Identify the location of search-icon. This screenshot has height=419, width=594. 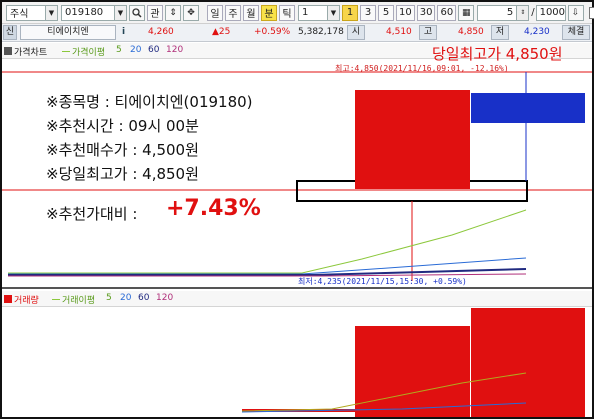
(137, 12).